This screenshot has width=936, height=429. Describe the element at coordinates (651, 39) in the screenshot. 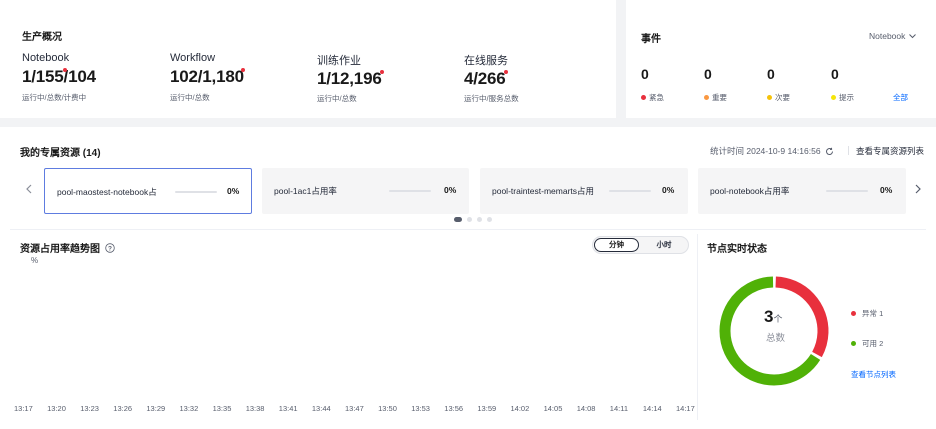

I see `events-title: 事件` at that location.